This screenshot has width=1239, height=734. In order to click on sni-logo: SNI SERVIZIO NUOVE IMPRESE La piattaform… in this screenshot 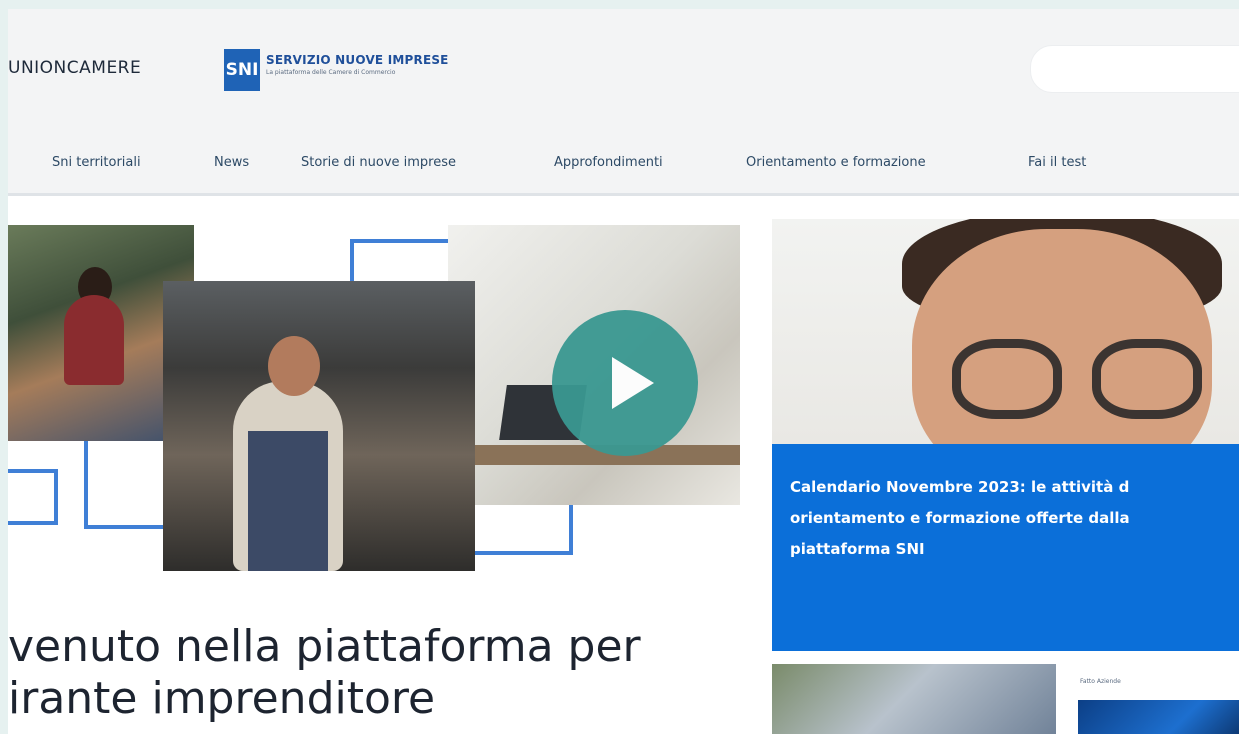, I will do `click(336, 70)`.